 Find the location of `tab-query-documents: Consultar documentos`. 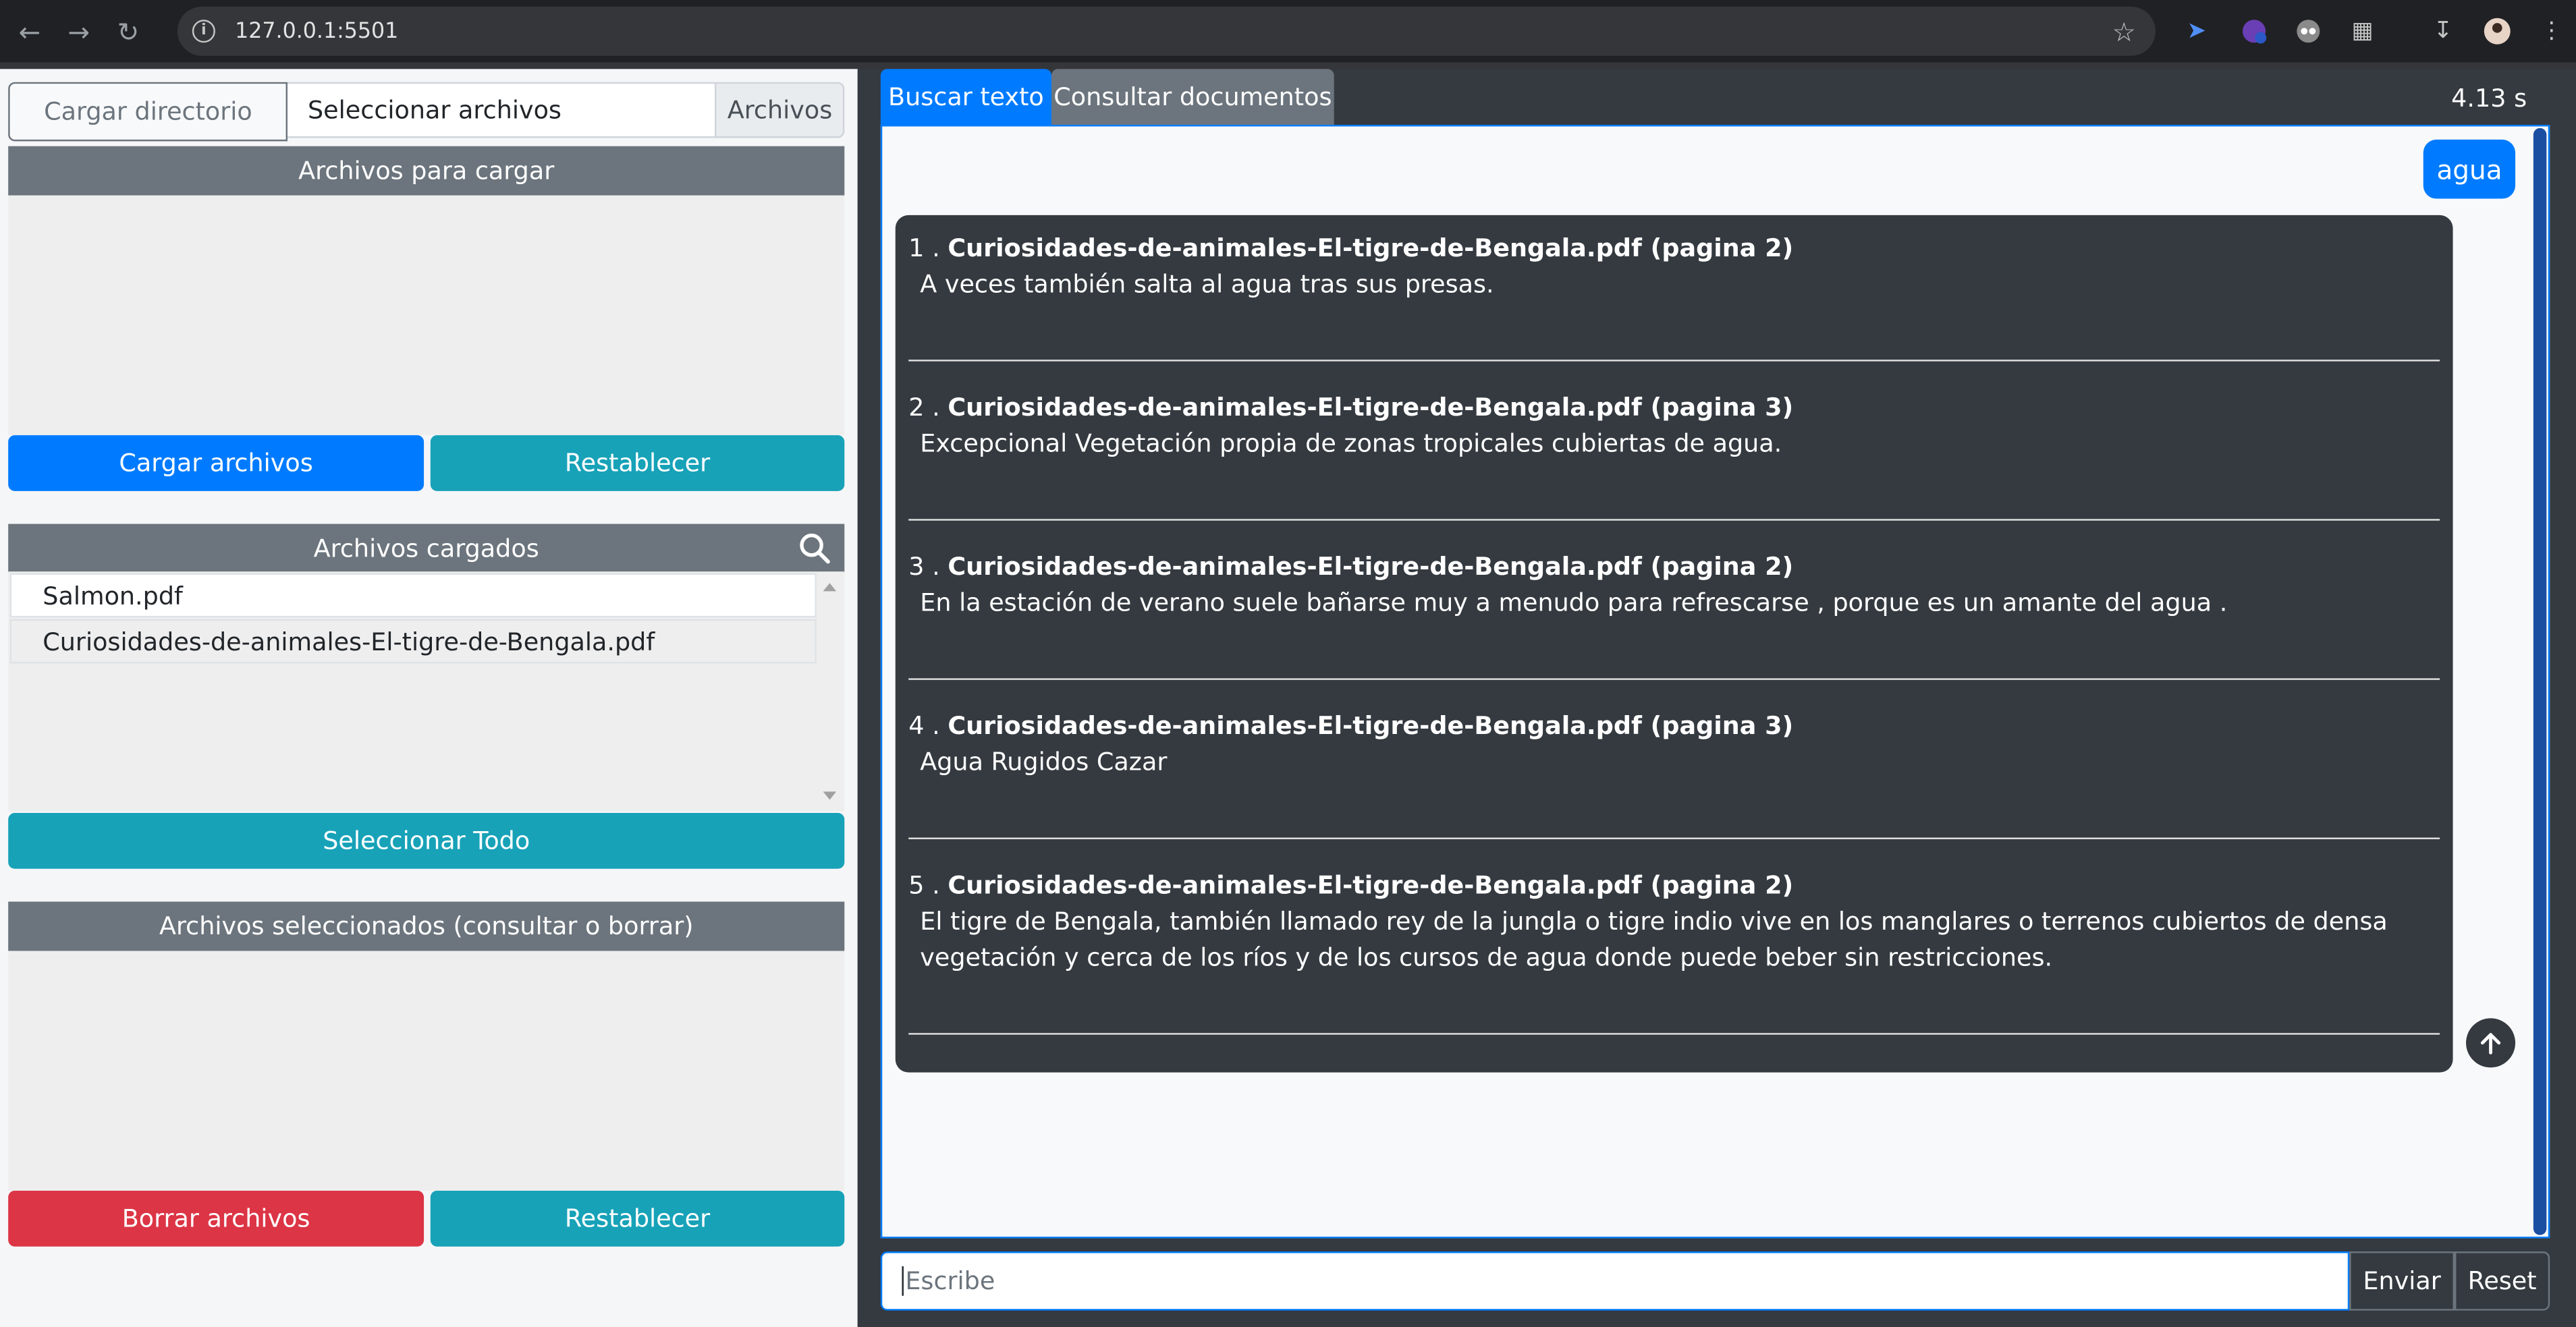

tab-query-documents: Consultar documentos is located at coordinates (1192, 97).